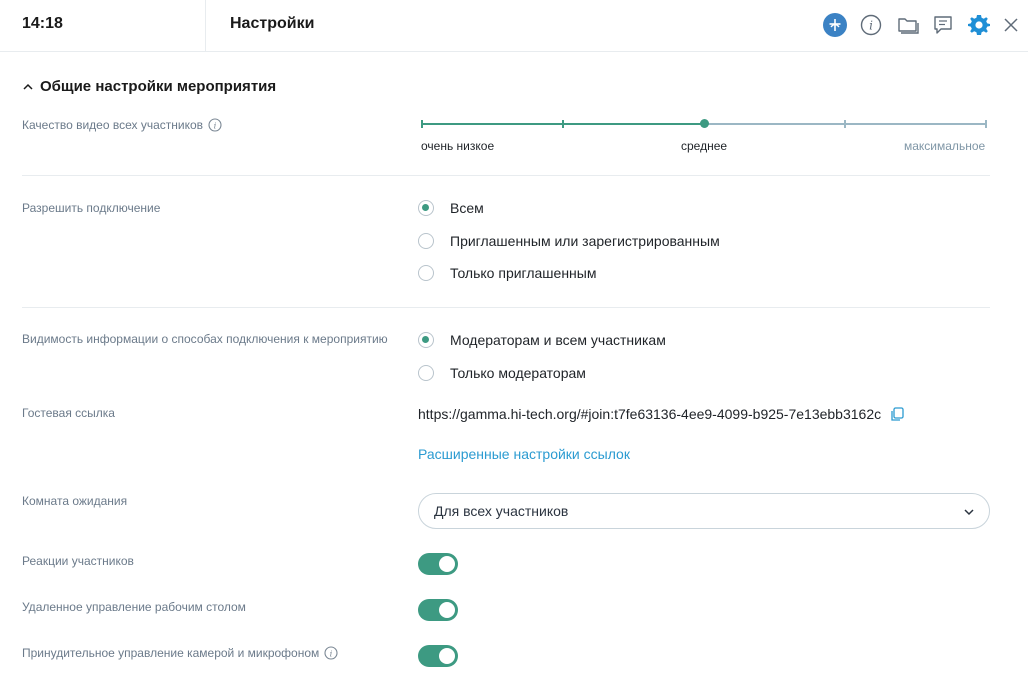  I want to click on gear-icon, so click(979, 25).